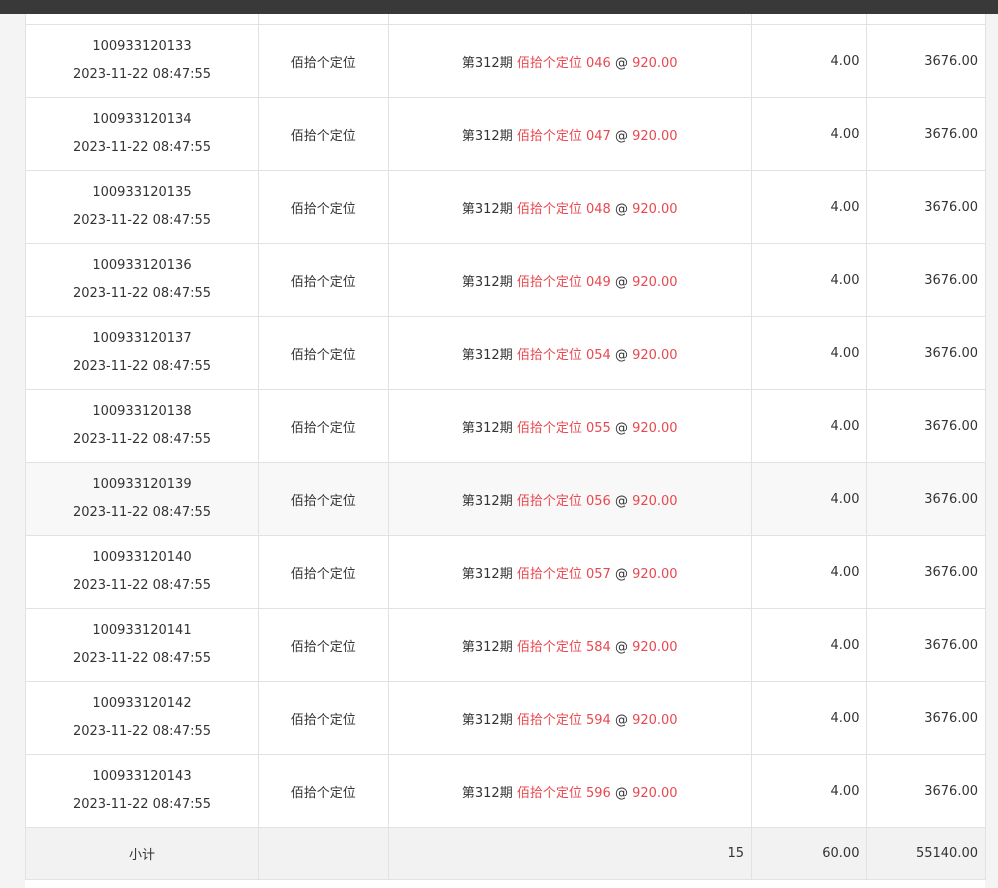 This screenshot has width=998, height=888. Describe the element at coordinates (563, 282) in the screenshot. I see `bet-content: 佰拾个定位 049` at that location.